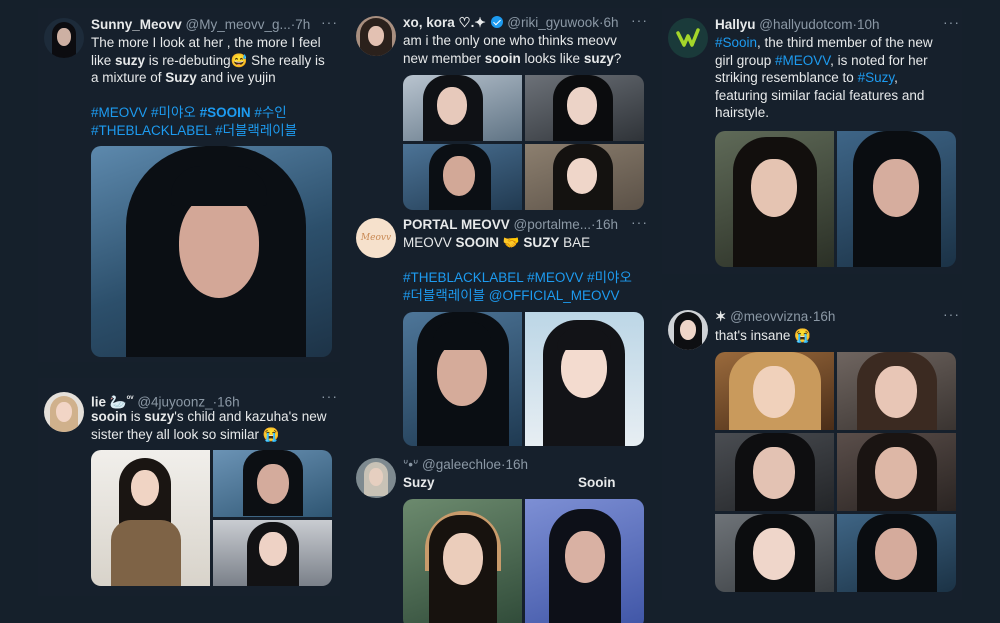  I want to click on author-handle: @meovvizna, so click(769, 316).